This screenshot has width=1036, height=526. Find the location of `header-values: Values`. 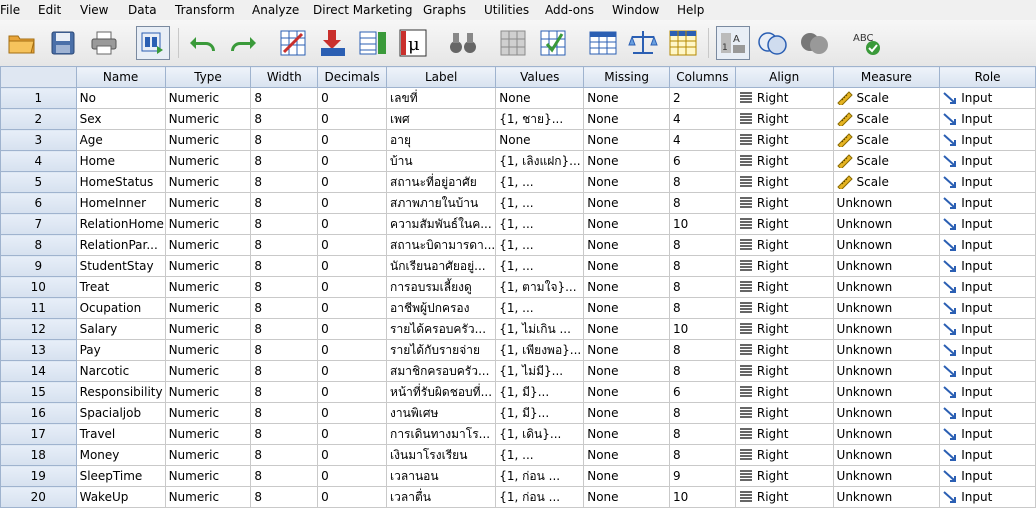

header-values: Values is located at coordinates (540, 77).